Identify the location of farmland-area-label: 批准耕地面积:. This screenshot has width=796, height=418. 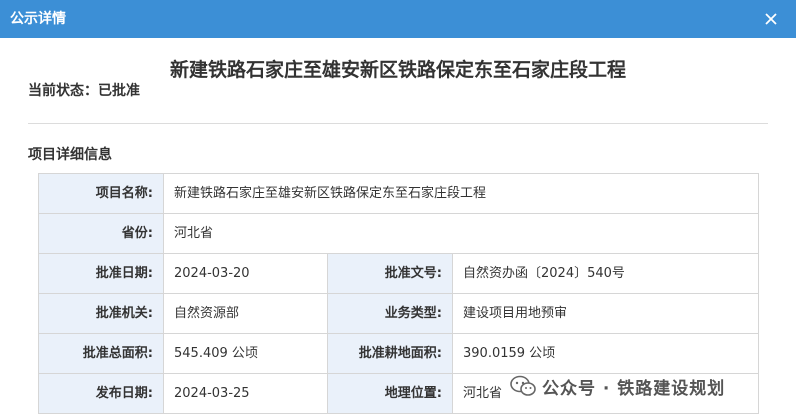
(390, 353).